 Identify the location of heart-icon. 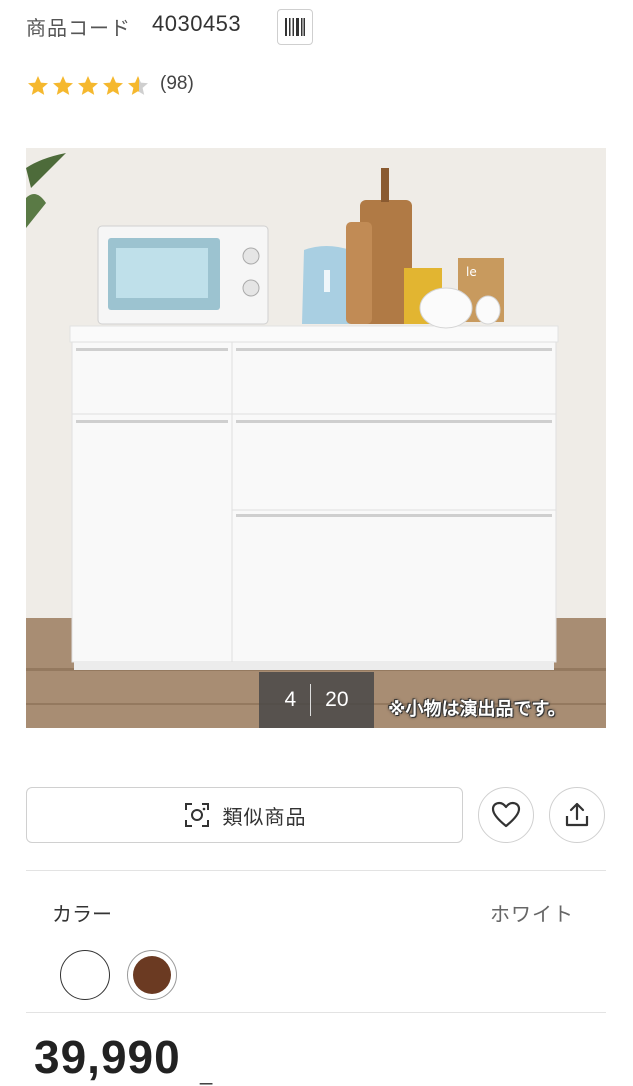
(506, 814).